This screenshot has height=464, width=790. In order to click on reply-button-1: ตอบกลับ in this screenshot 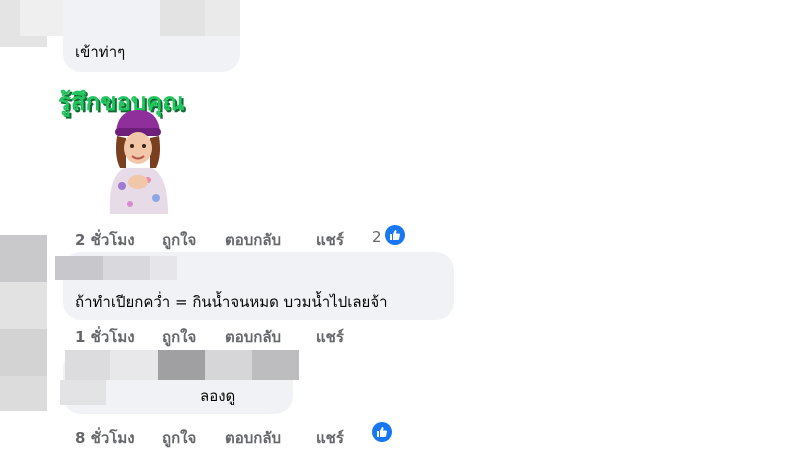, I will do `click(253, 240)`.